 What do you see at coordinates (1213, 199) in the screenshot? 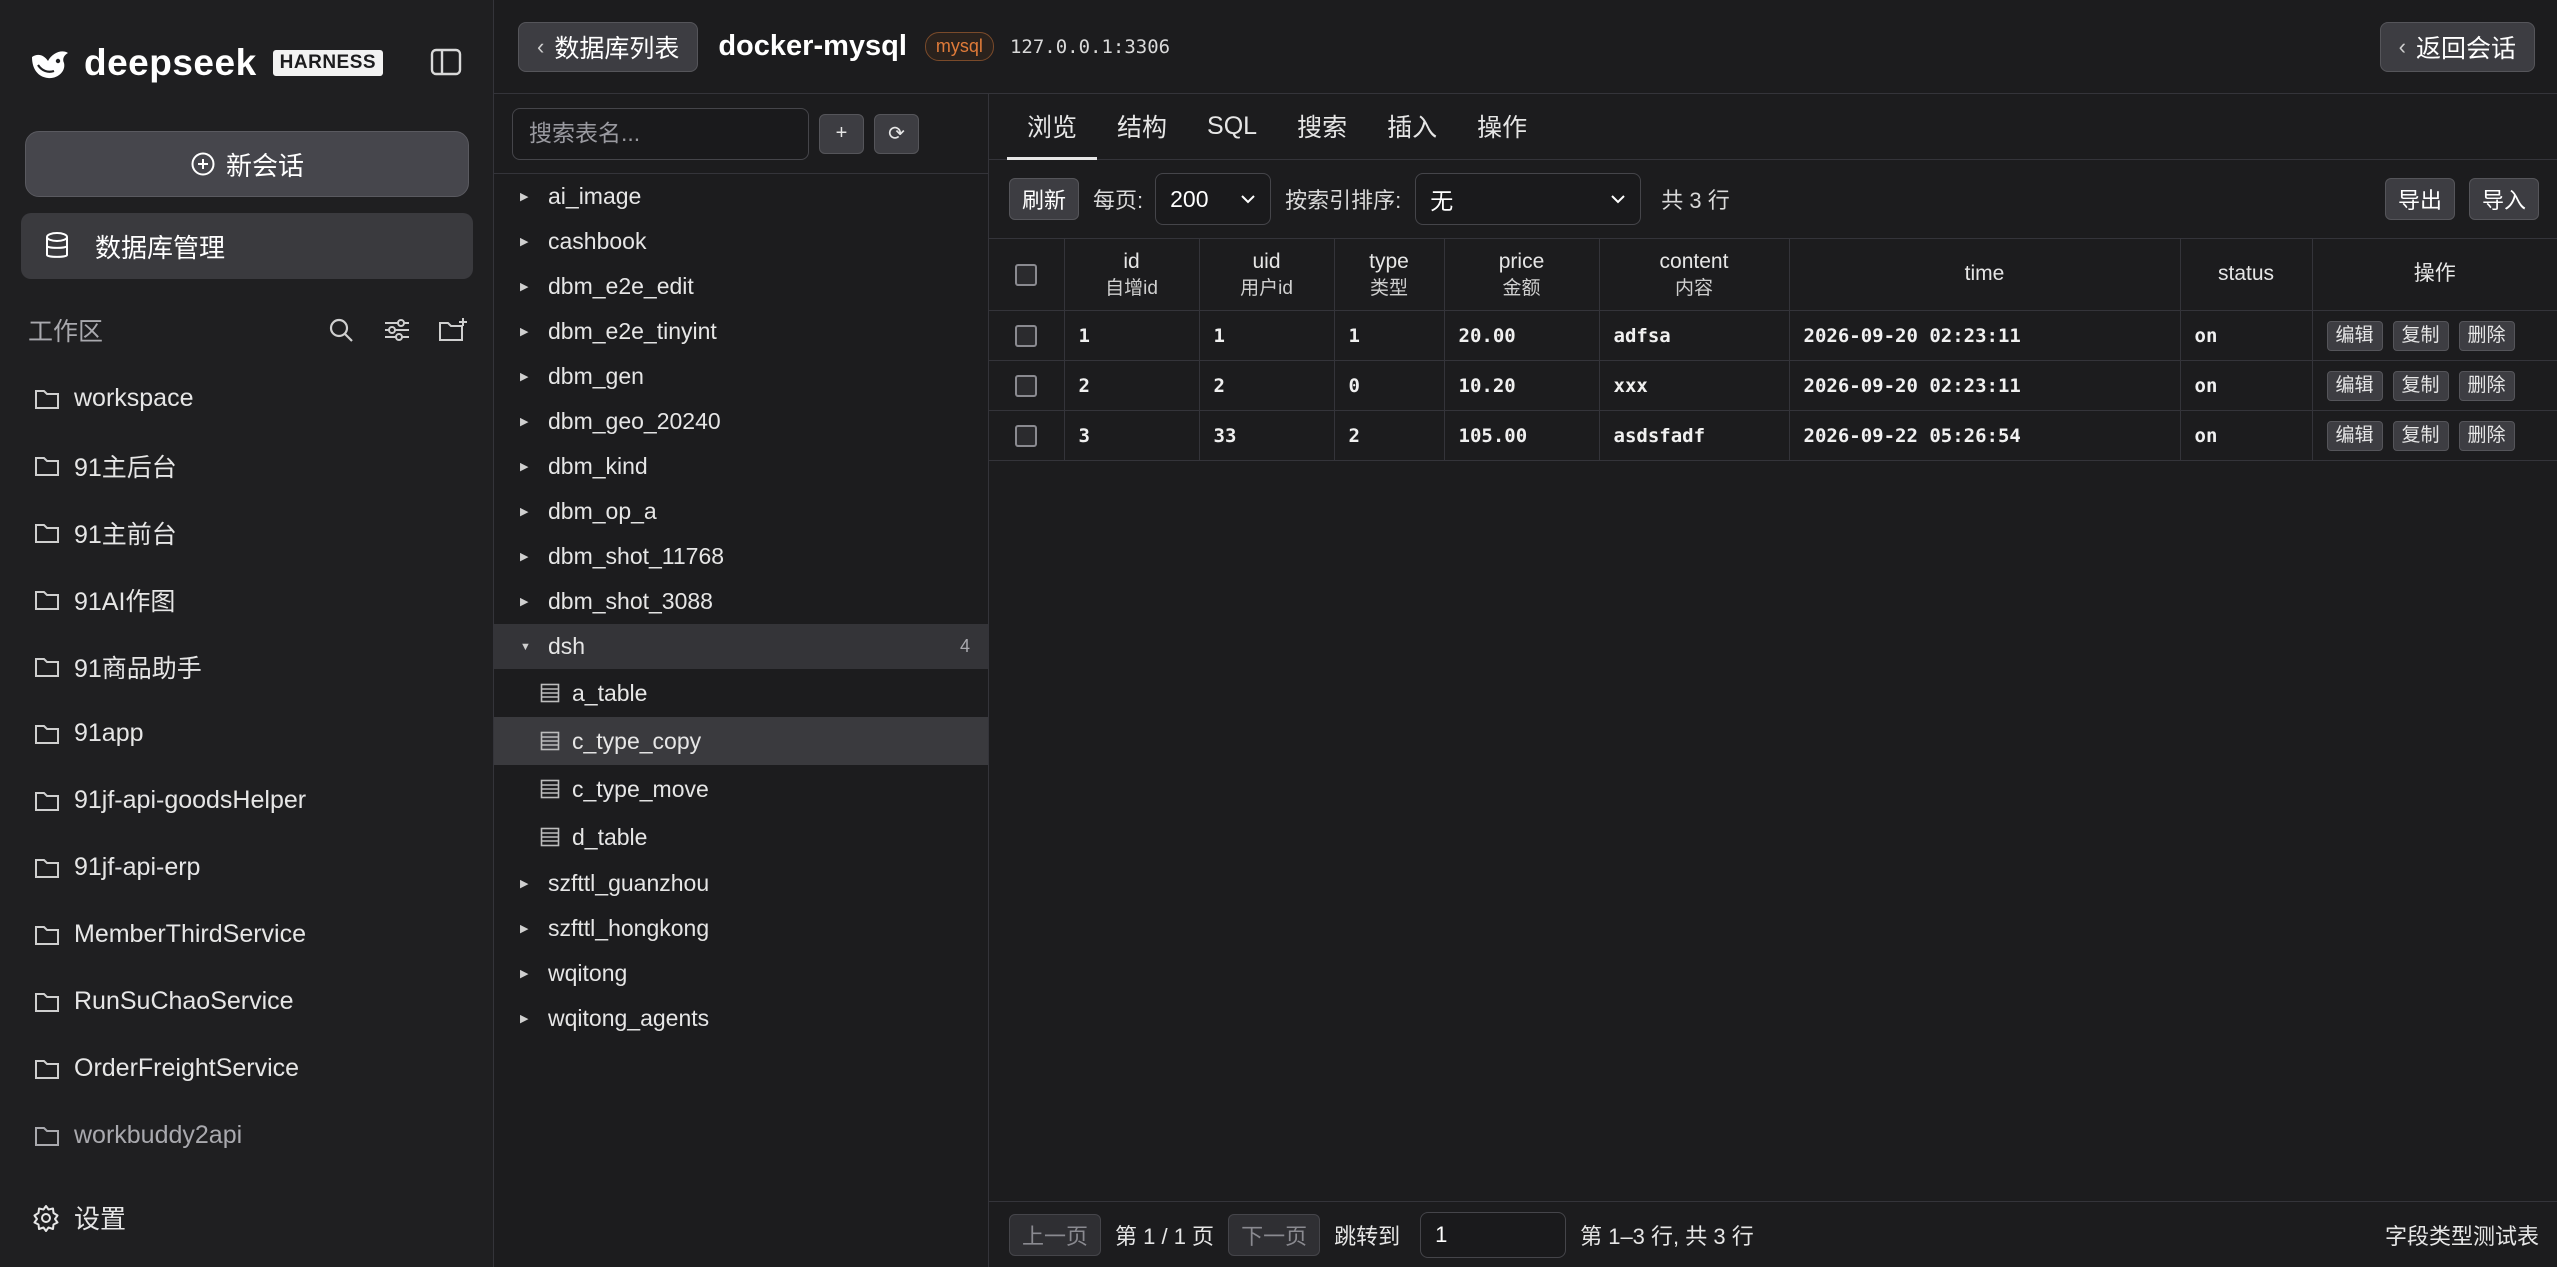
I see `per-page-select: 200` at bounding box center [1213, 199].